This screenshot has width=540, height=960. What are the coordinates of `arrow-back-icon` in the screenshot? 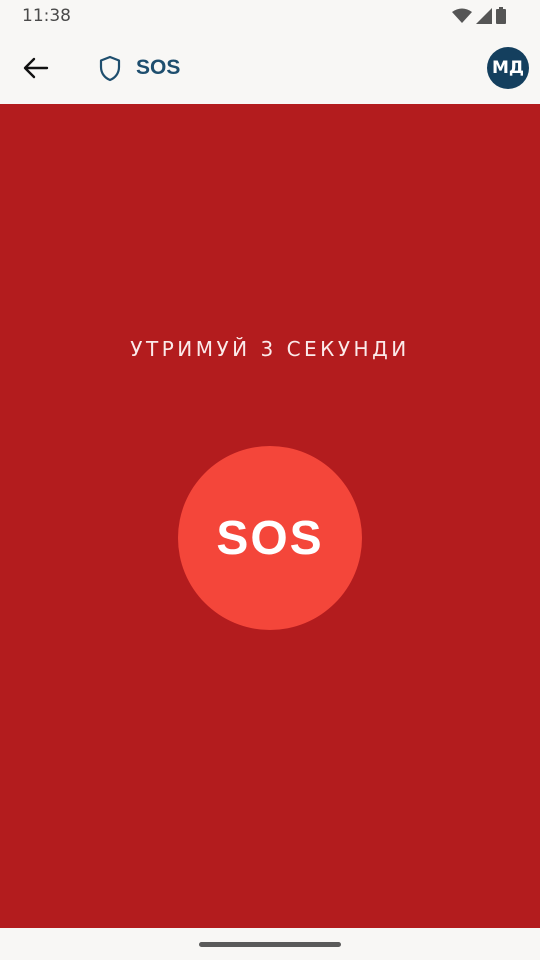 It's located at (36, 68).